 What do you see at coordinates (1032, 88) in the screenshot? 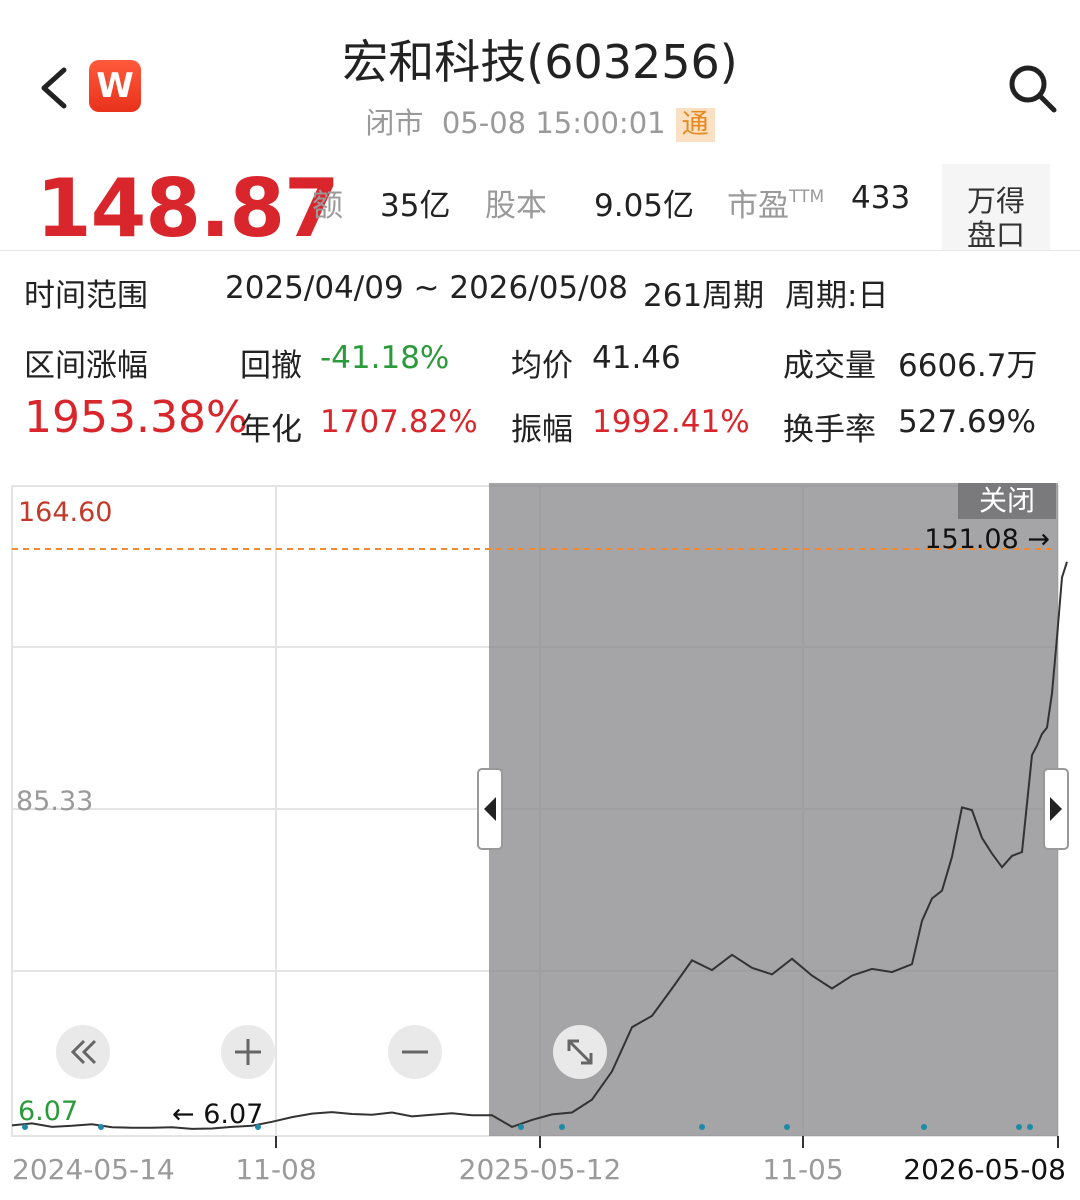
I see `search-icon` at bounding box center [1032, 88].